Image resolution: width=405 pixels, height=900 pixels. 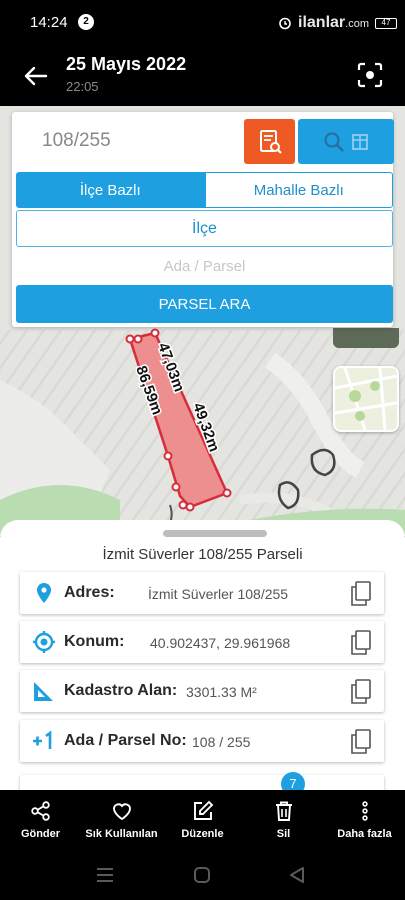 What do you see at coordinates (86, 22) in the screenshot?
I see `notification-count-badge: 2` at bounding box center [86, 22].